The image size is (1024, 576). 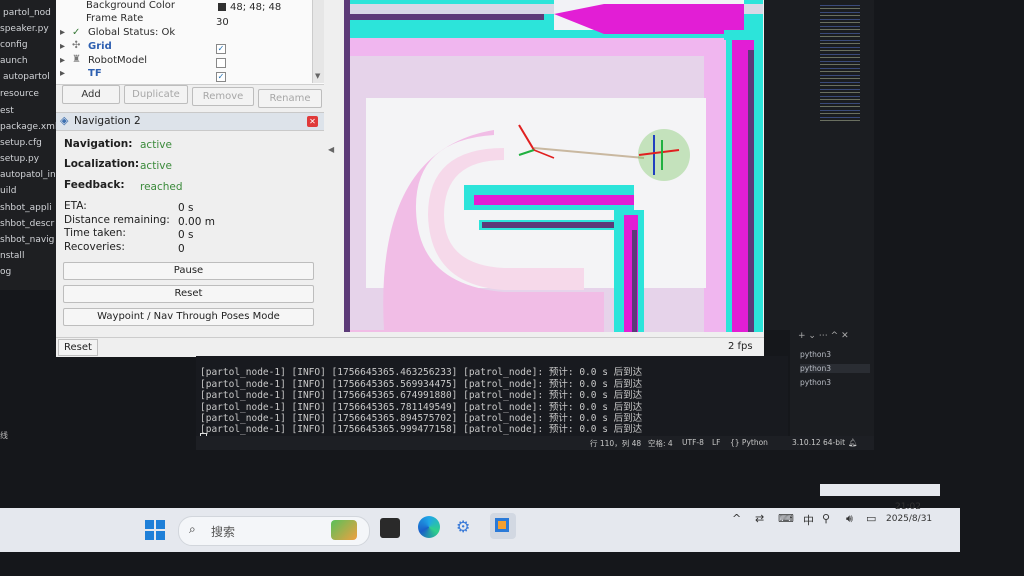 What do you see at coordinates (76, 45) in the screenshot?
I see `grid-icon: ✣` at bounding box center [76, 45].